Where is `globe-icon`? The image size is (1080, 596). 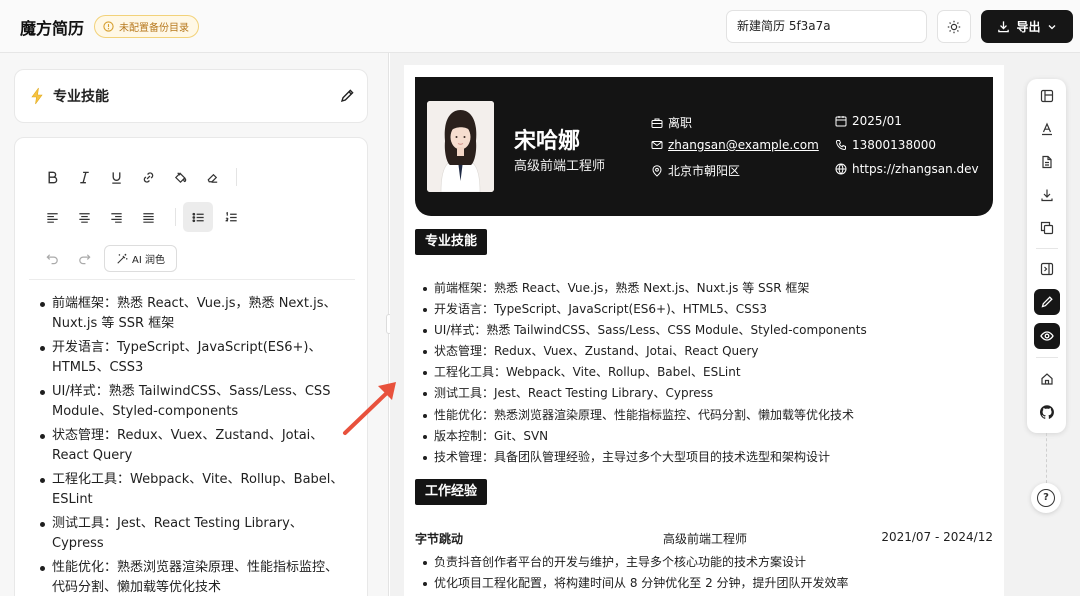 globe-icon is located at coordinates (841, 169).